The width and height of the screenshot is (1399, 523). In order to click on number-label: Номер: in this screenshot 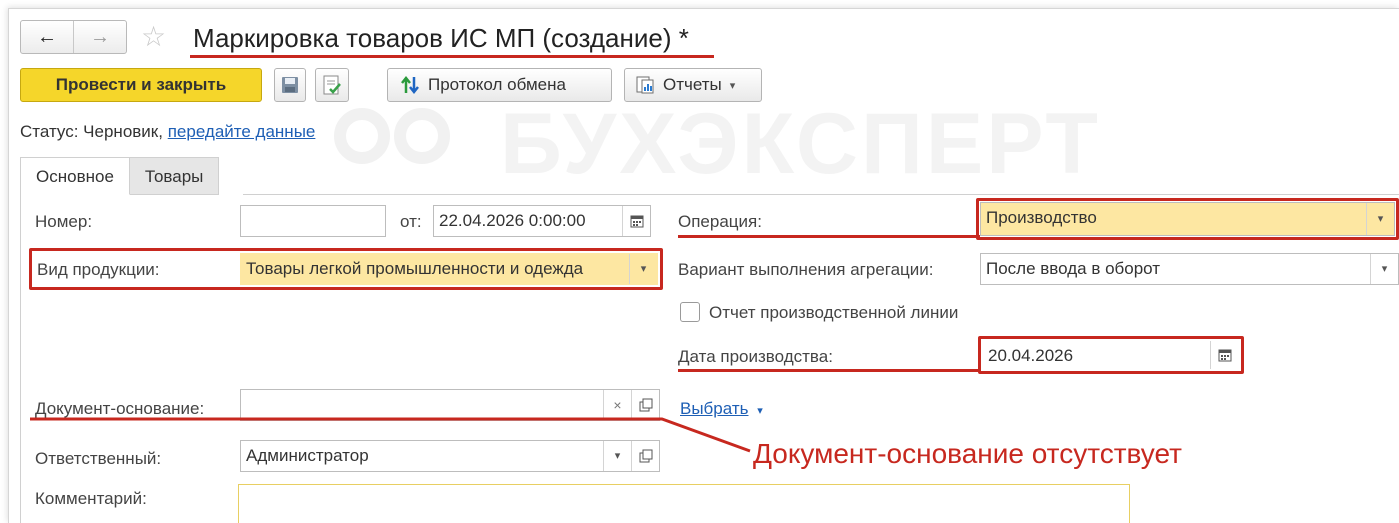, I will do `click(64, 221)`.